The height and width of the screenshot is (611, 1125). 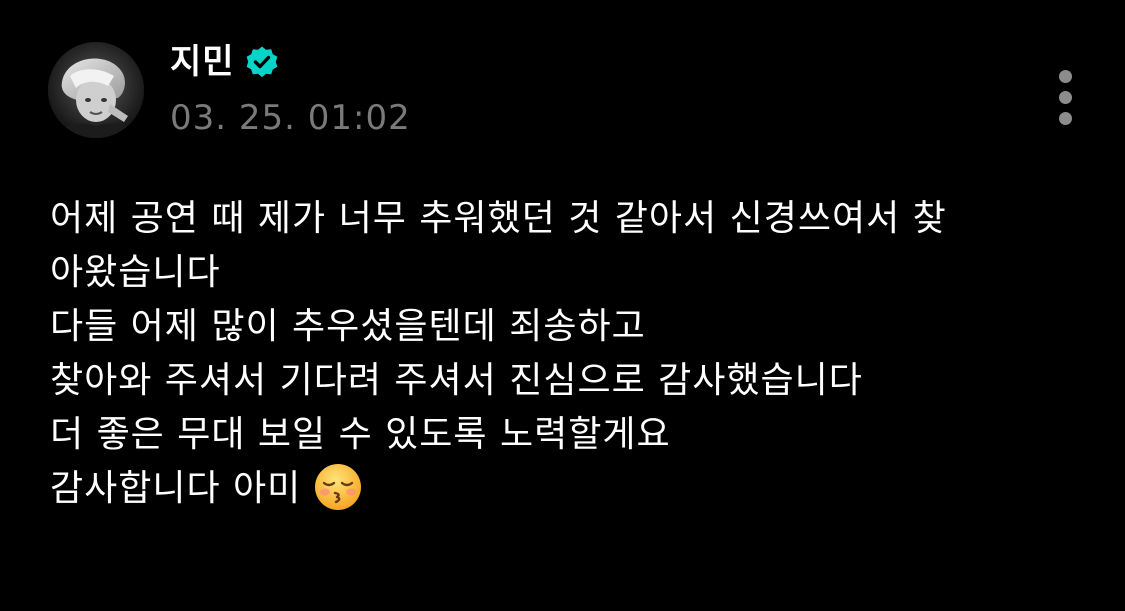 What do you see at coordinates (348, 326) in the screenshot?
I see `post-body-line: 다들 어제 많이 추우셨을텐데 죄송하고` at bounding box center [348, 326].